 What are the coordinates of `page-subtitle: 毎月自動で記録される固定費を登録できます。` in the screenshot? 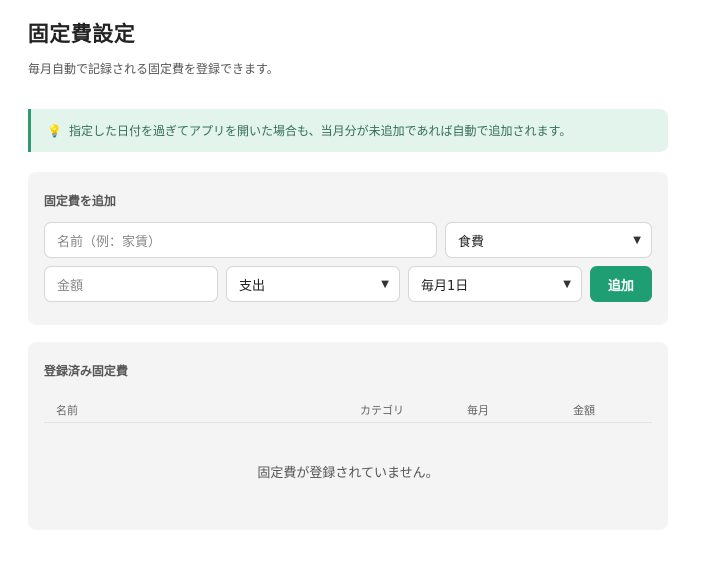 It's located at (153, 69).